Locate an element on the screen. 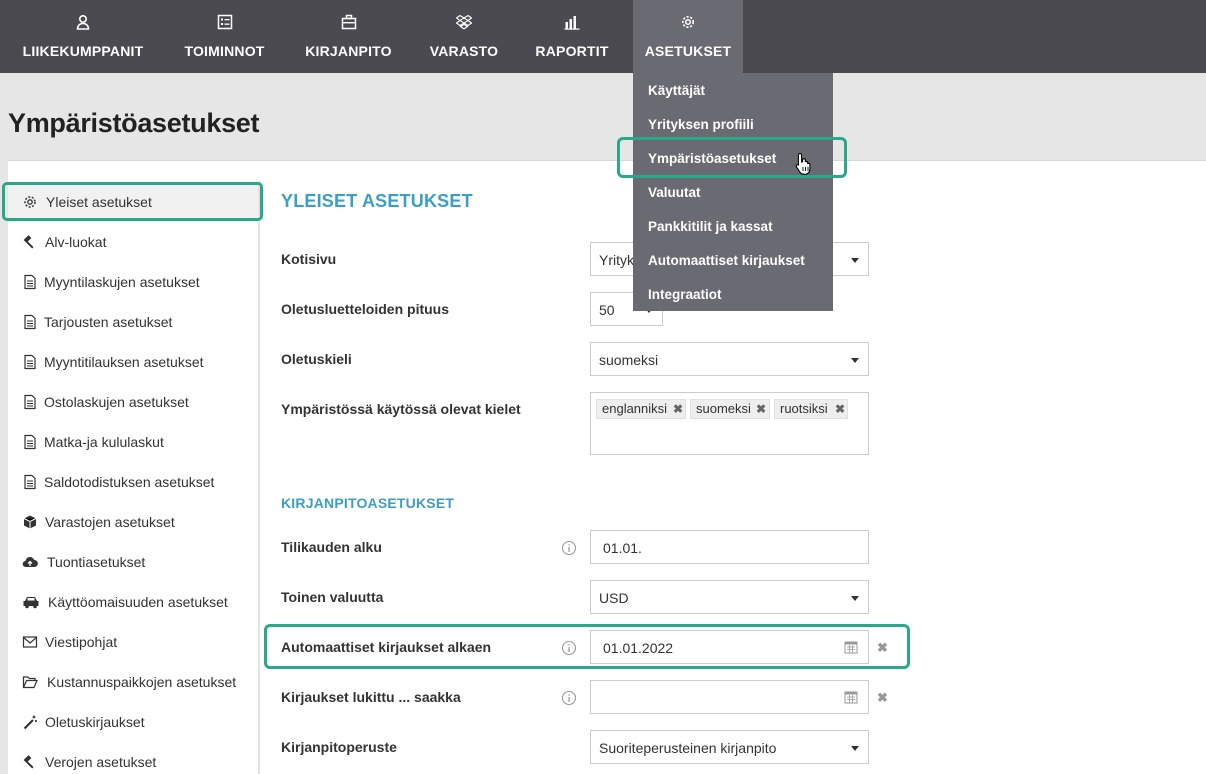 This screenshot has height=774, width=1206. clear-date-icon: ✖ is located at coordinates (882, 698).